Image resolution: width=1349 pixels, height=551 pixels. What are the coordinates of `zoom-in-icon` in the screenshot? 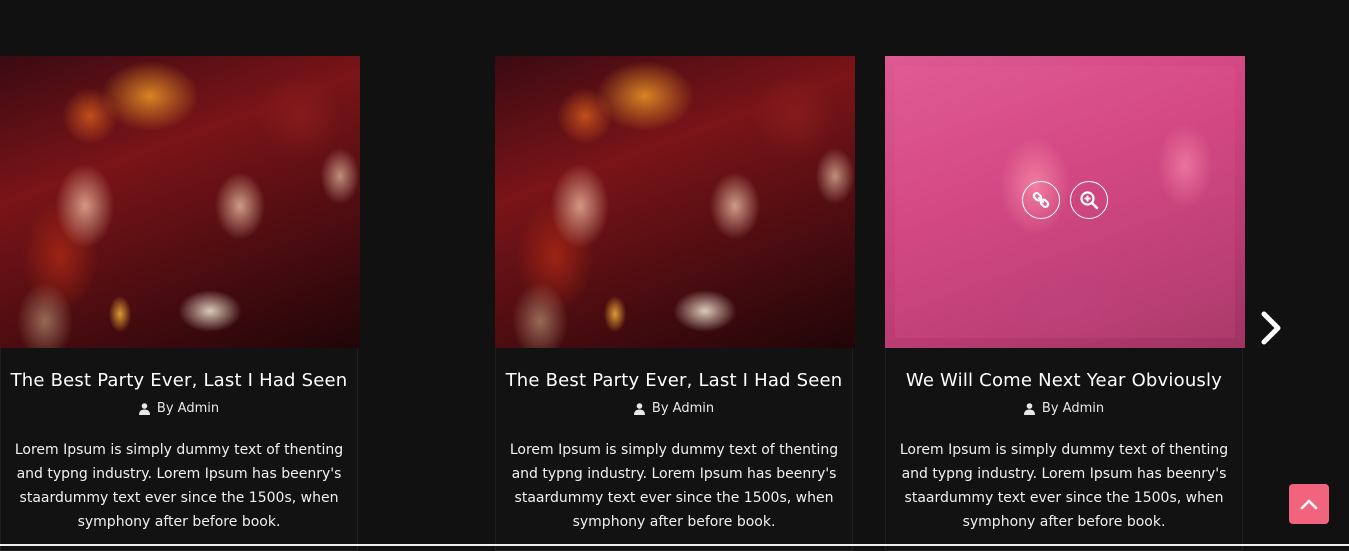 It's located at (1089, 200).